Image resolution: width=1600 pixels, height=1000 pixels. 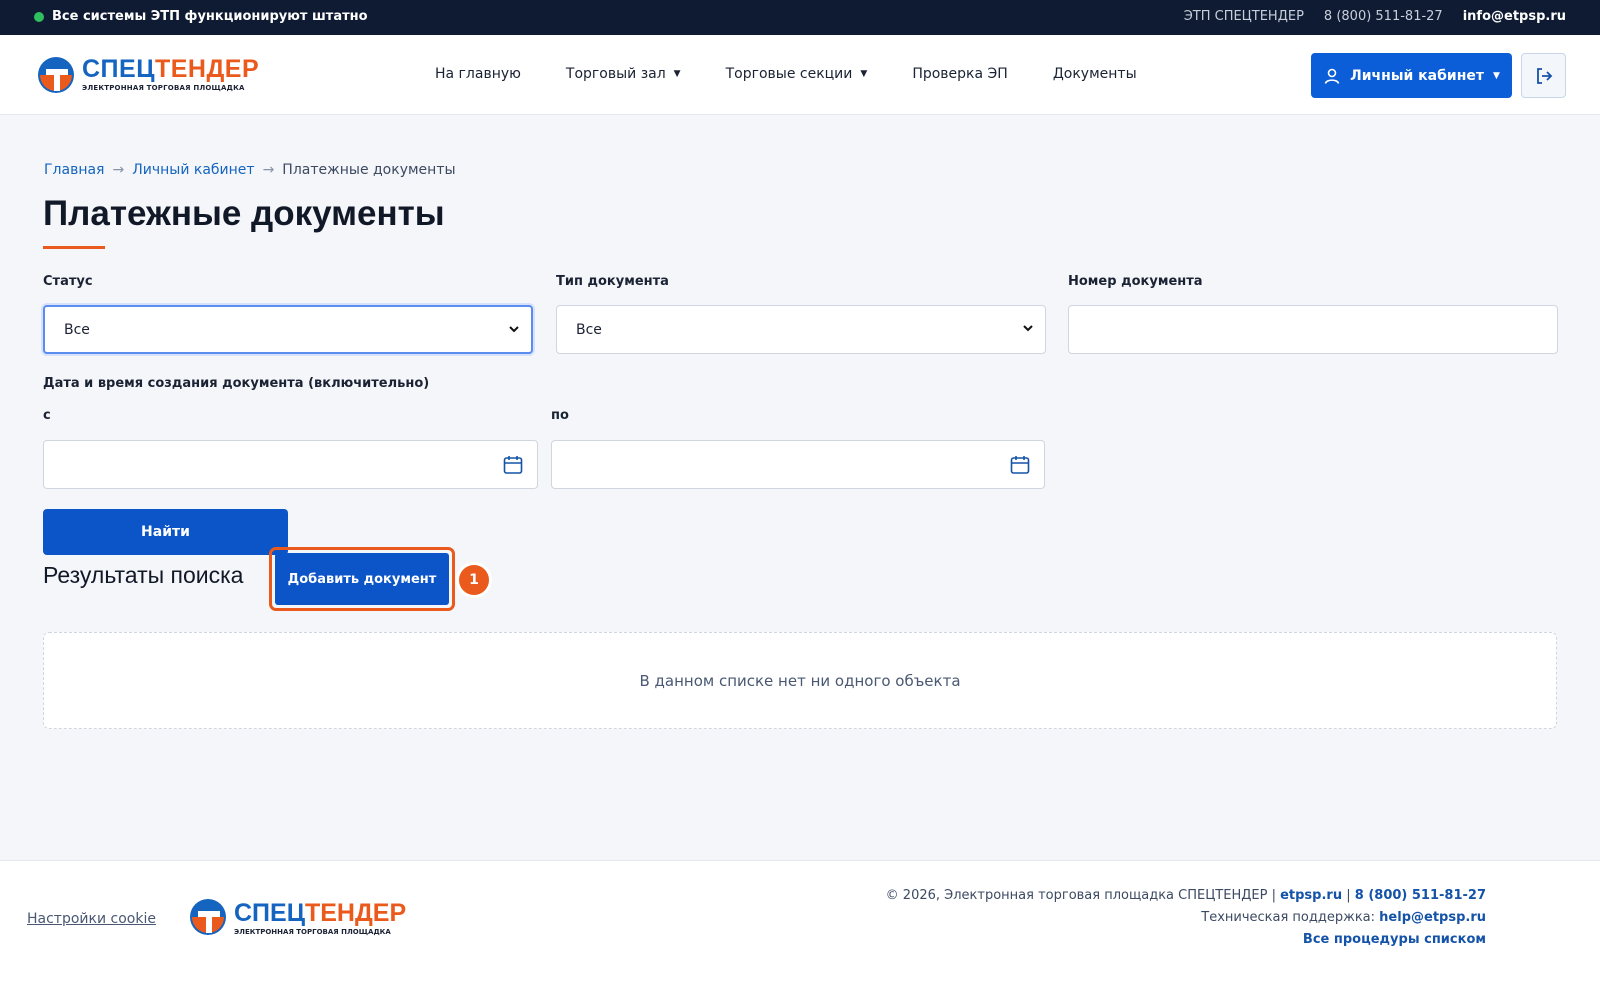 I want to click on user-icon, so click(x=1332, y=76).